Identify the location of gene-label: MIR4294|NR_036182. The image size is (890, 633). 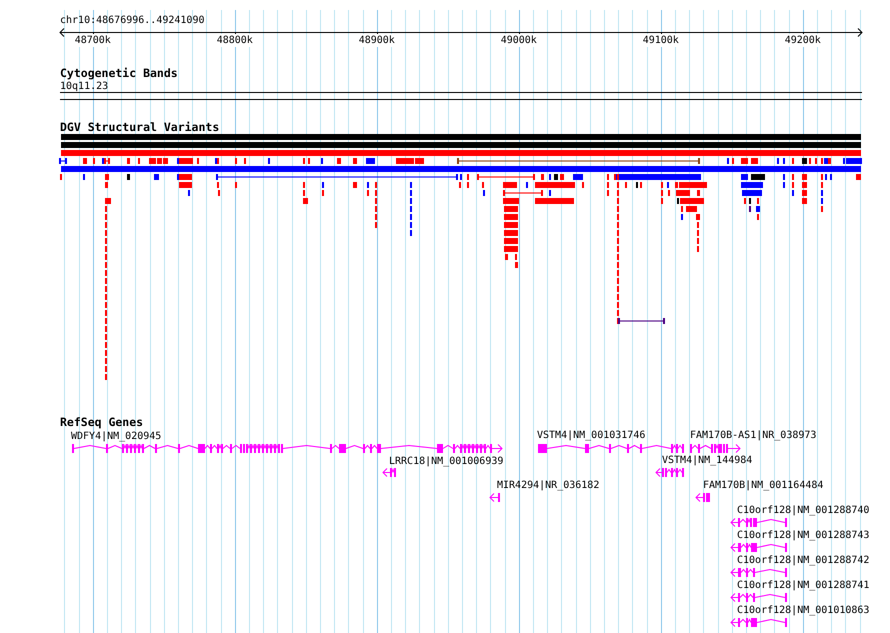
(548, 485).